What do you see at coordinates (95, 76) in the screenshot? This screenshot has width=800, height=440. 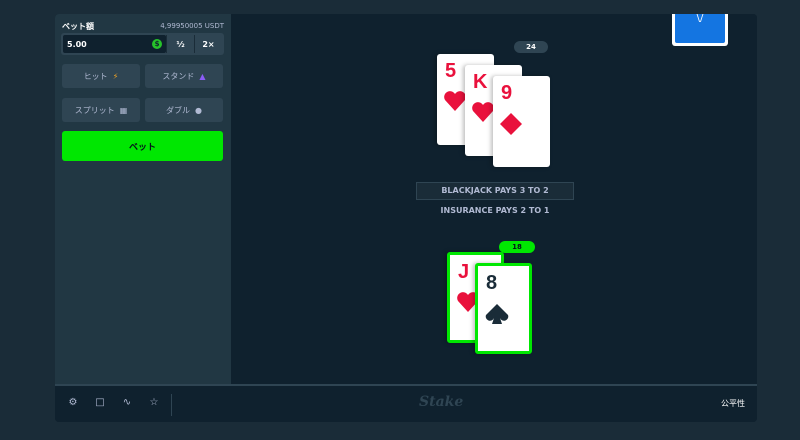 I see `hit-label: ヒット` at bounding box center [95, 76].